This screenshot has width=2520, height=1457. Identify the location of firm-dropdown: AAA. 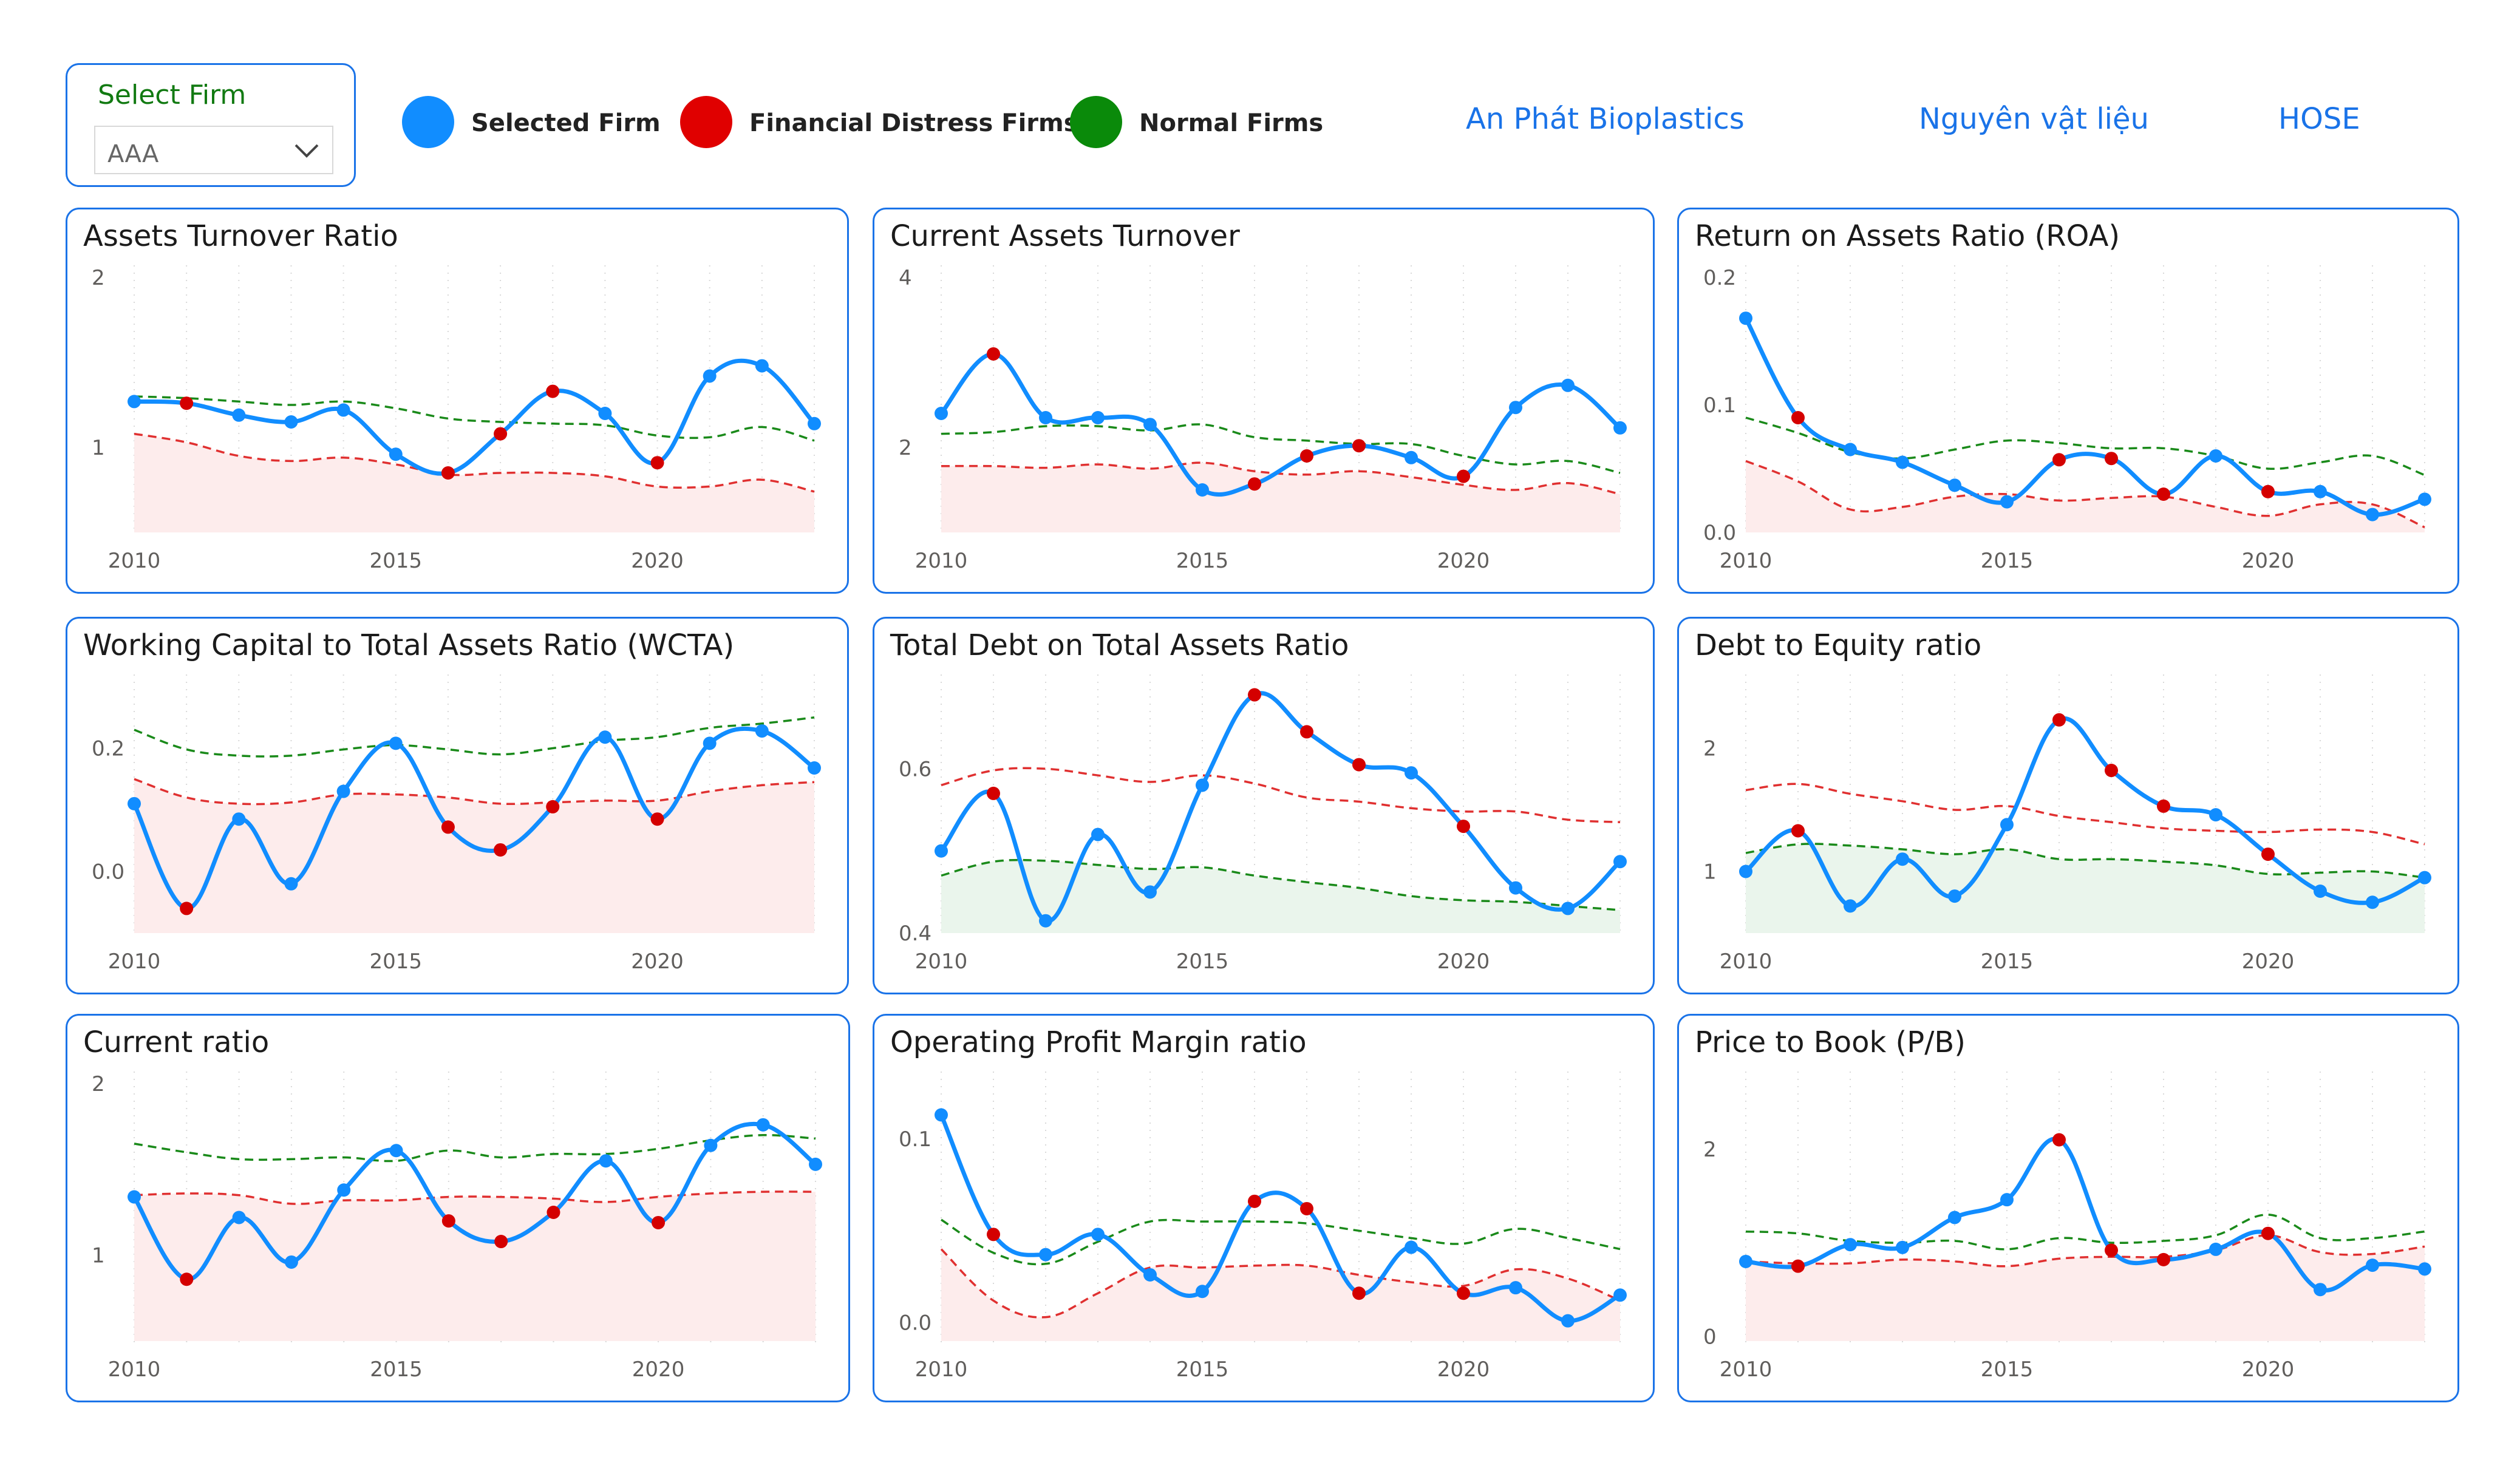
(213, 150).